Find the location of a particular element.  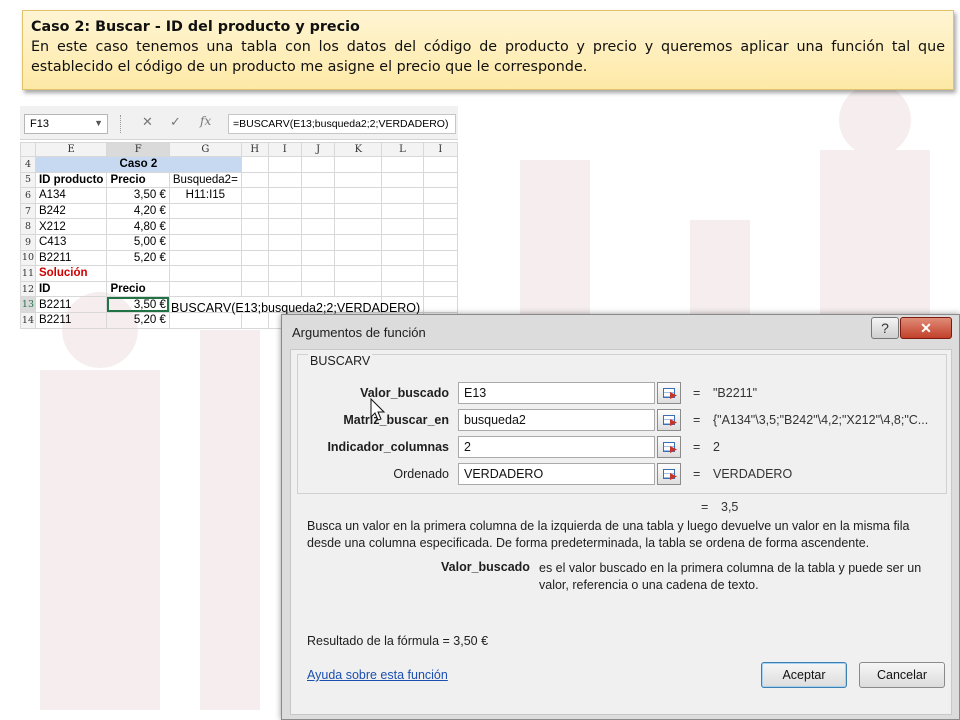

cell: X212 is located at coordinates (71, 226).